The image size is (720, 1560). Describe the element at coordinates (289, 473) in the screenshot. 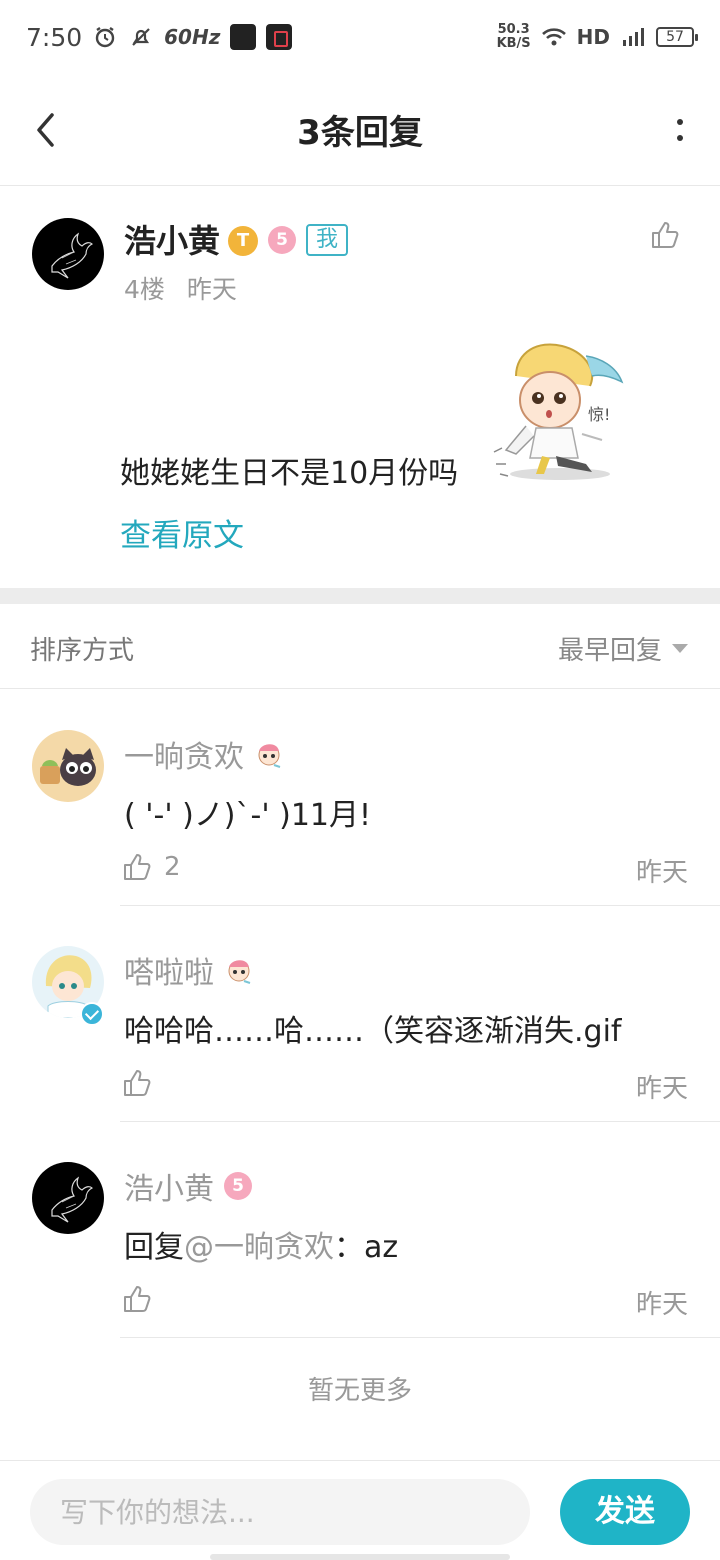

I see `post-content: 她姥姥生日不是10月份吗` at that location.